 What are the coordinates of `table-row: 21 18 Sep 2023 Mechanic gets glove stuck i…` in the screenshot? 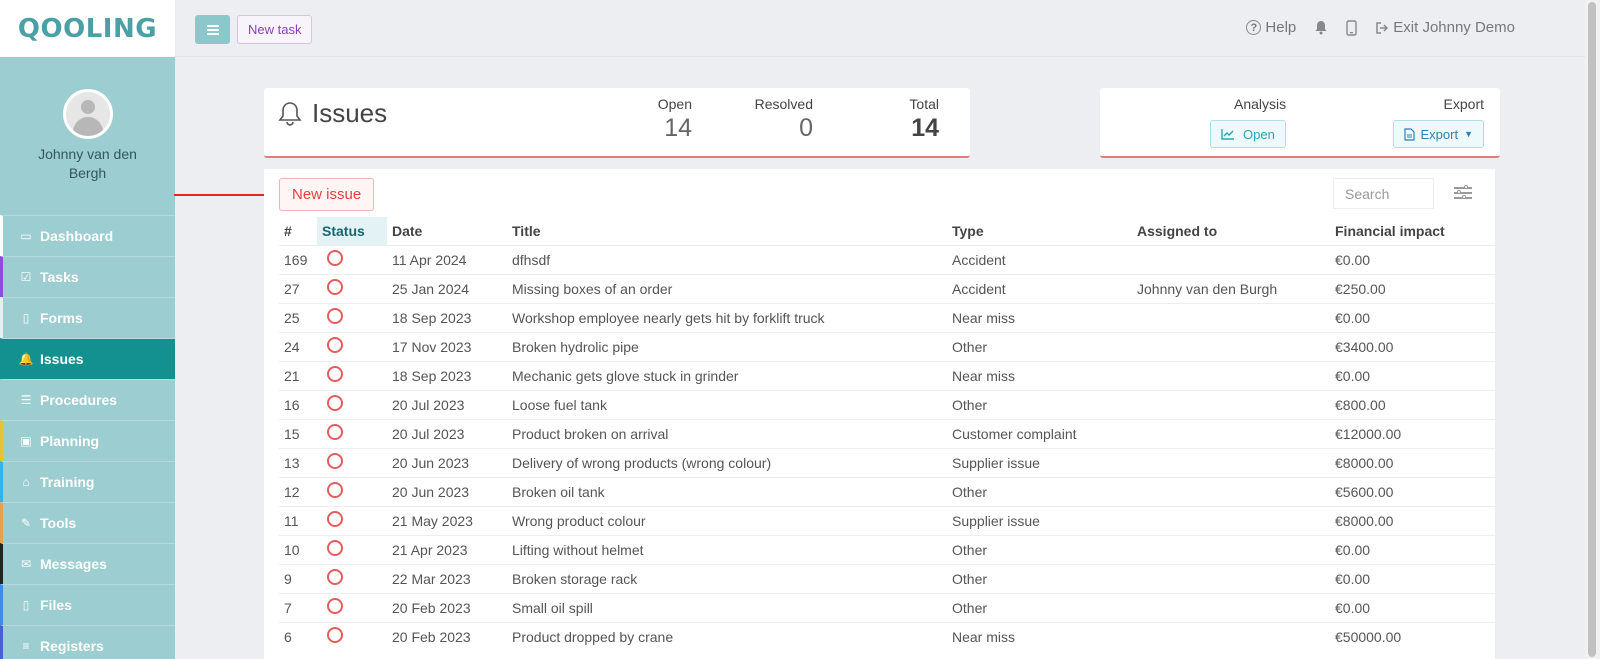 It's located at (887, 375).